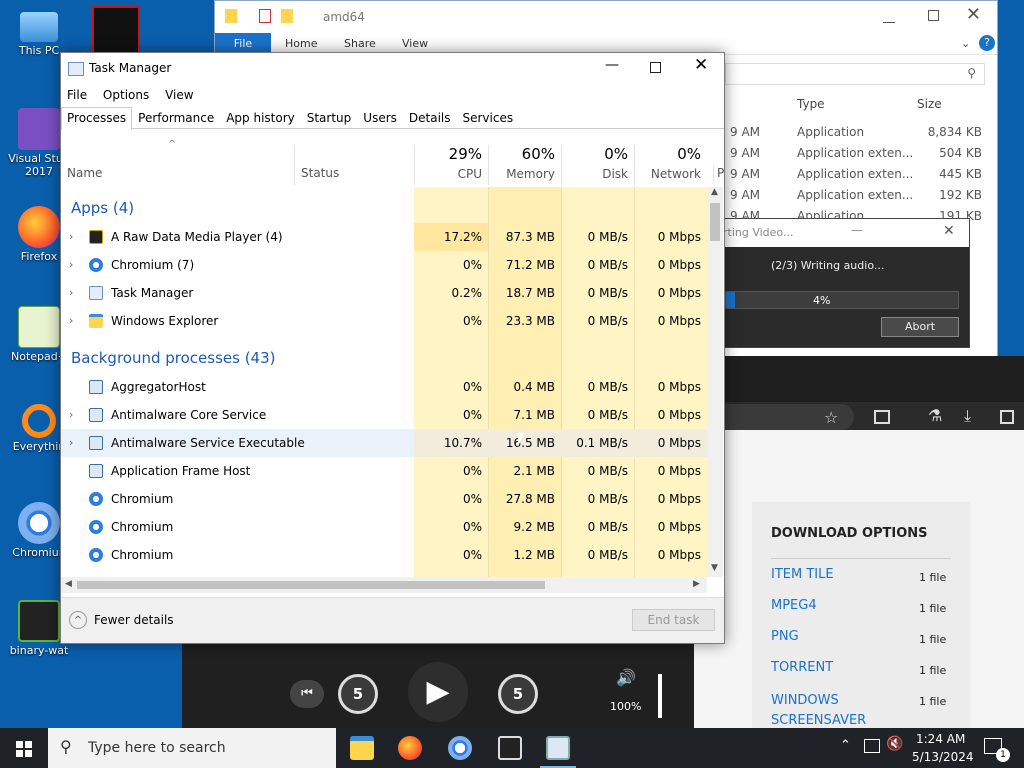 This screenshot has height=768, width=1024. Describe the element at coordinates (530, 237) in the screenshot. I see `memory-value: 87.3 MB` at that location.